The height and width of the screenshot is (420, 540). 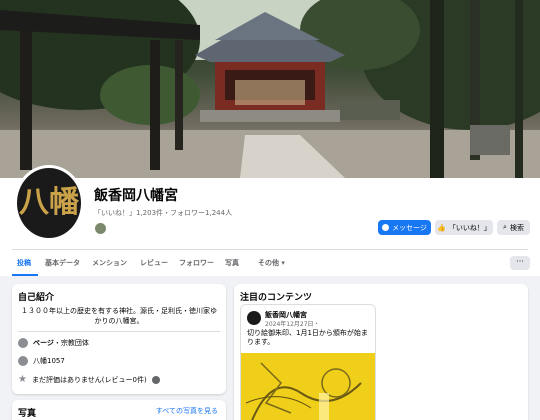 What do you see at coordinates (505, 227) in the screenshot?
I see `search-icon: ⌕` at bounding box center [505, 227].